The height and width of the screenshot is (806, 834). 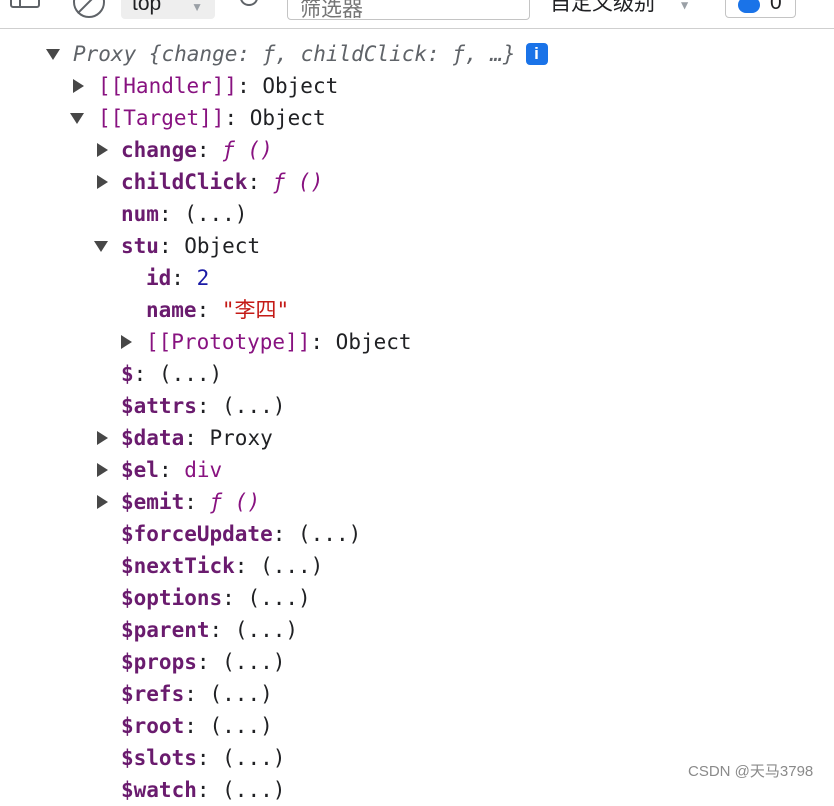 I want to click on property-key: $forceUpdate, so click(x=197, y=534).